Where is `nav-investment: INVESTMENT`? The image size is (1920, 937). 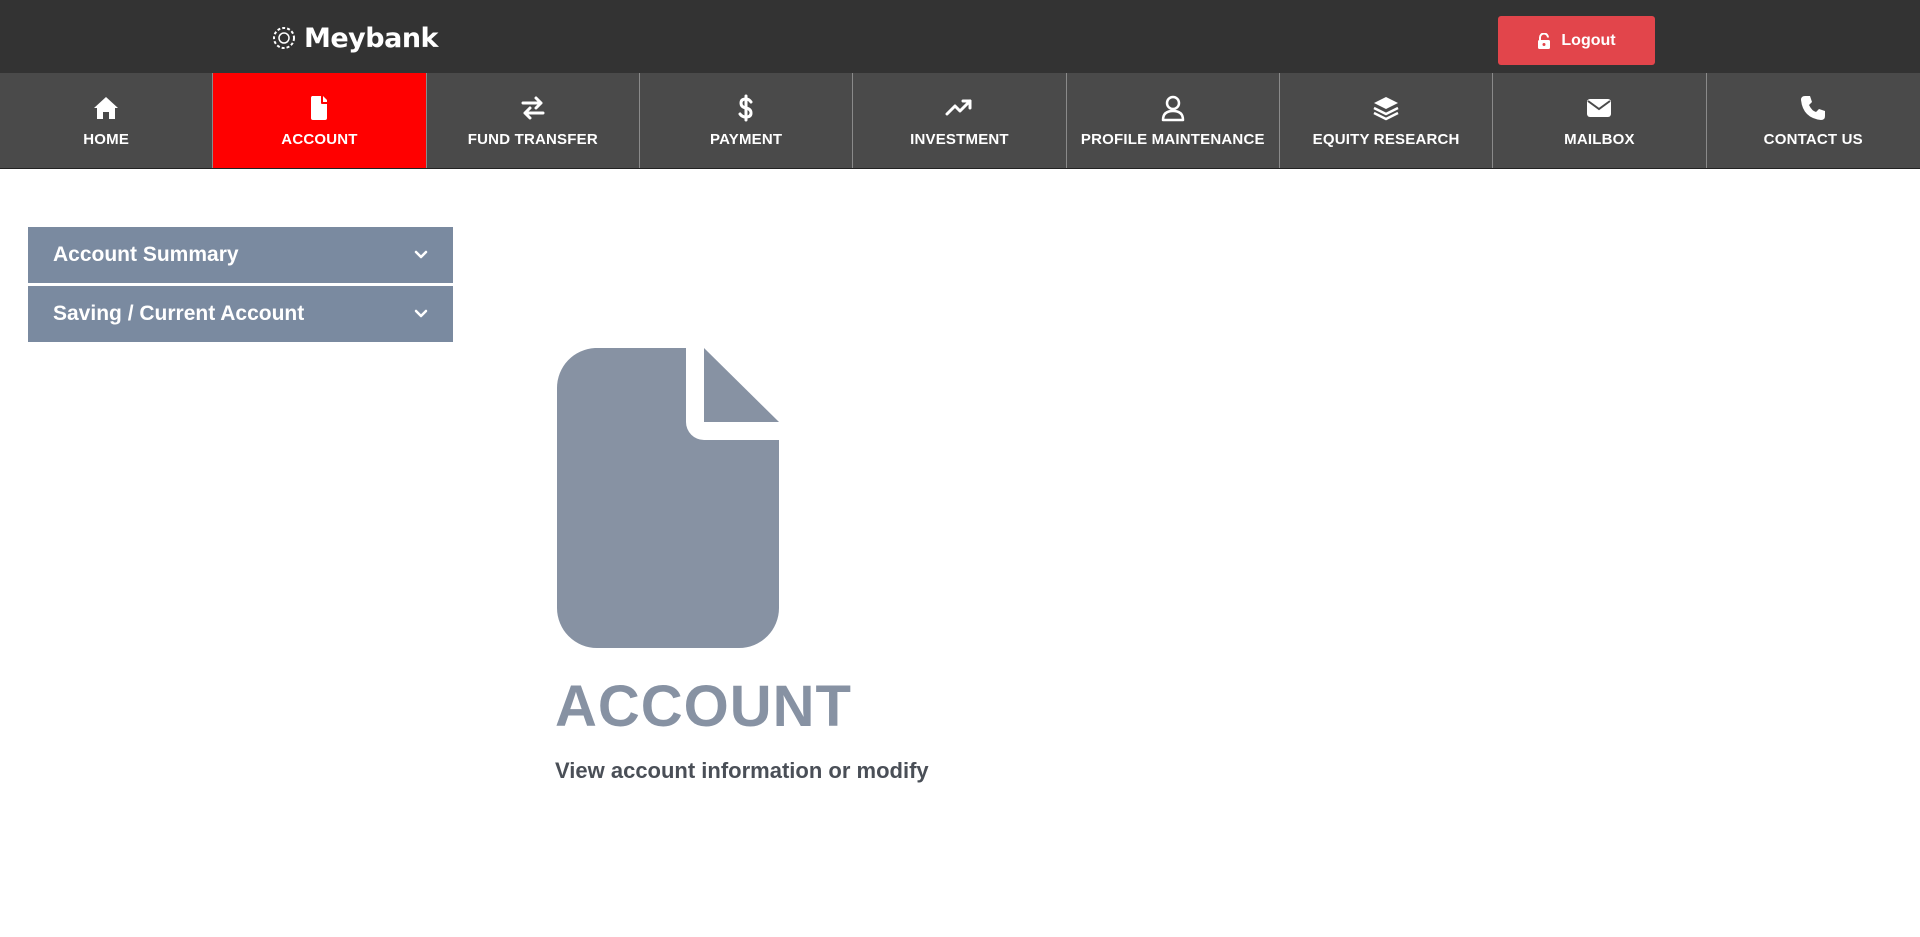
nav-investment: INVESTMENT is located at coordinates (960, 120).